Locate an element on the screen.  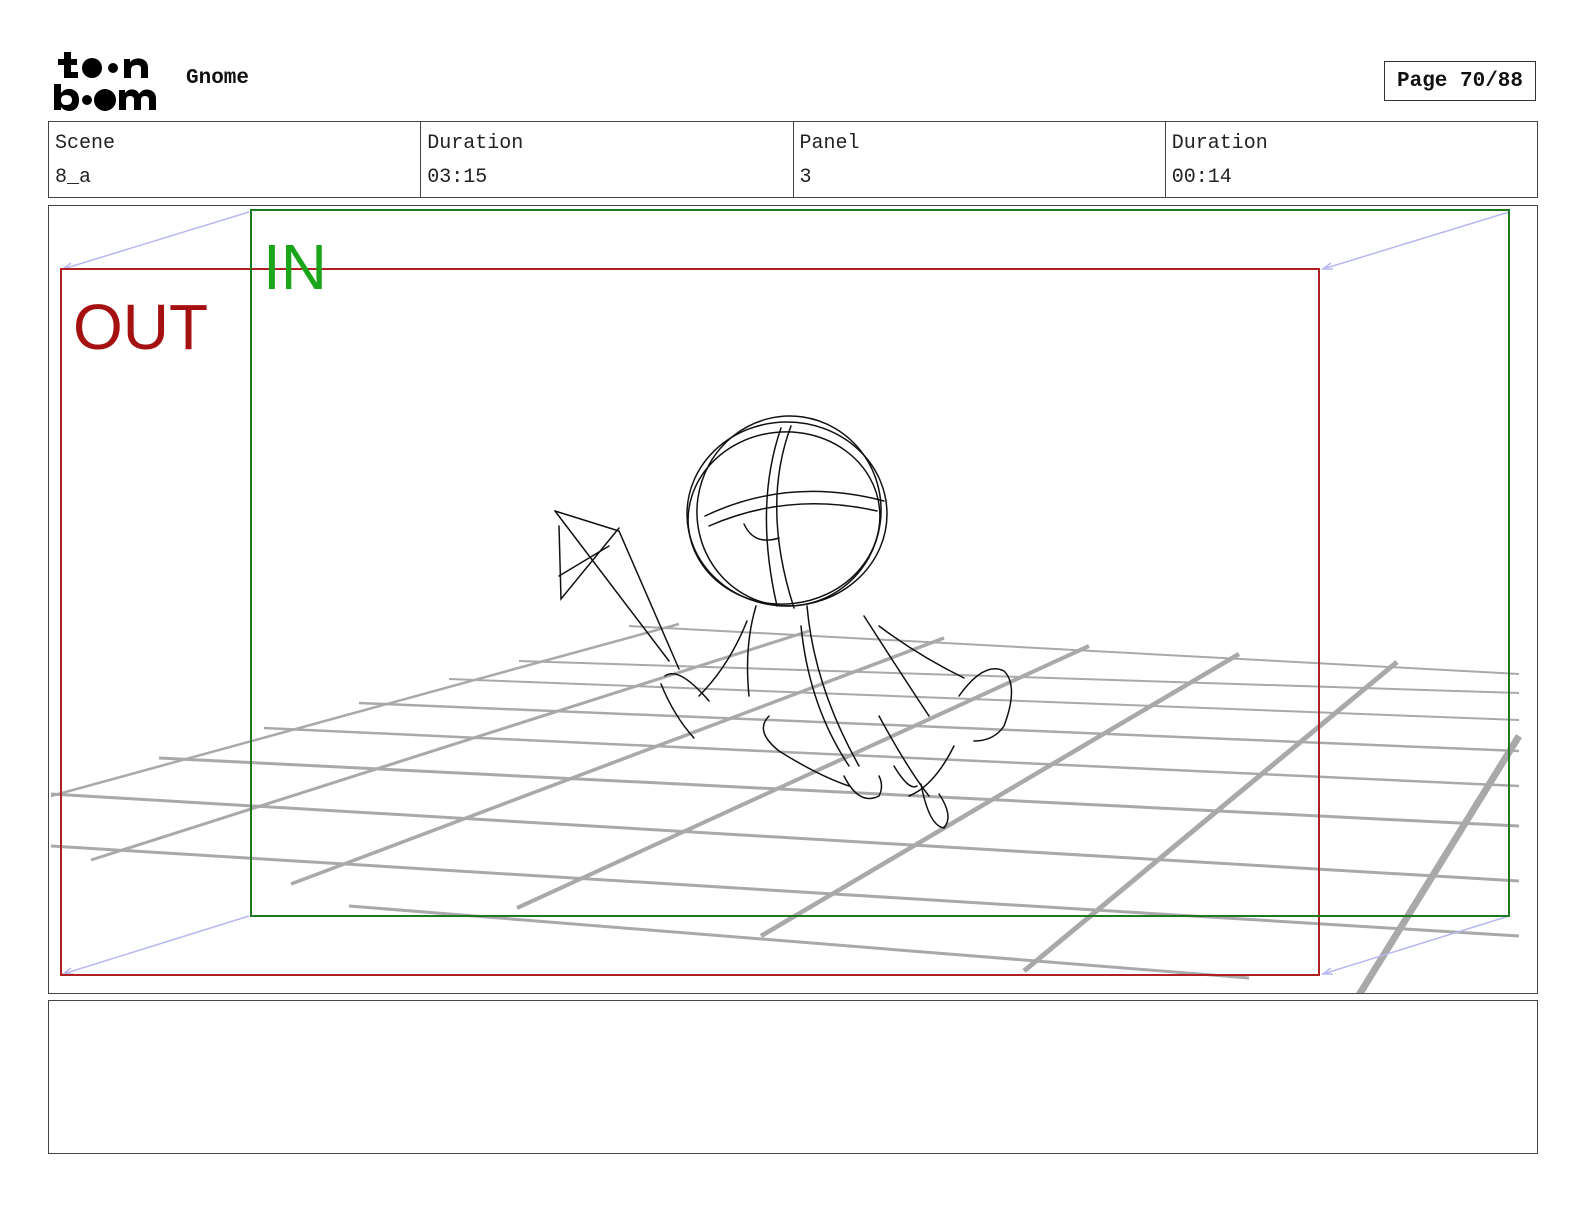
panel-cell: Panel 3 is located at coordinates (980, 159).